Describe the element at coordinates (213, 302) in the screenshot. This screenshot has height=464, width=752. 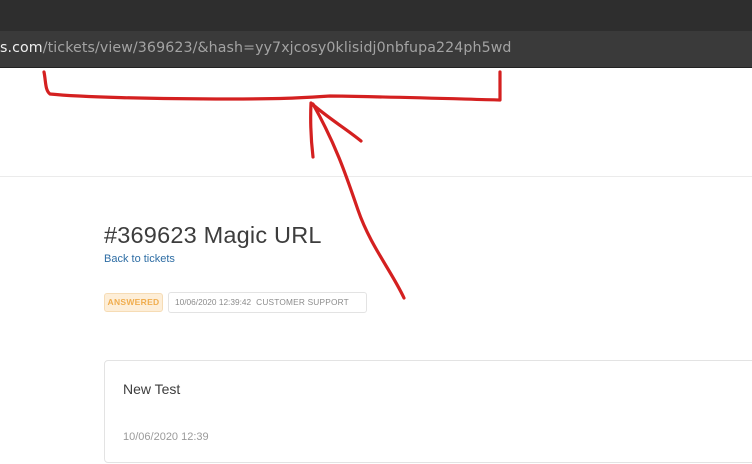
I see `ticket-created-date: 10/06/2020 12:39:42` at that location.